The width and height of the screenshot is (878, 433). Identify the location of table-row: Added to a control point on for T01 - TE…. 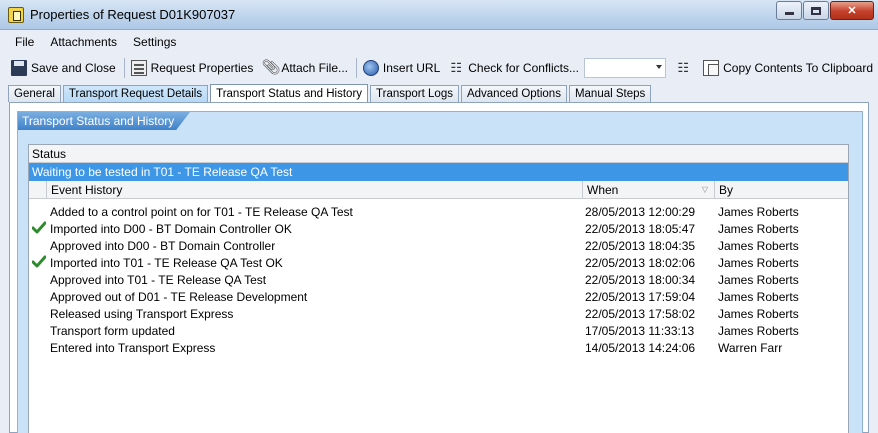
(438, 212).